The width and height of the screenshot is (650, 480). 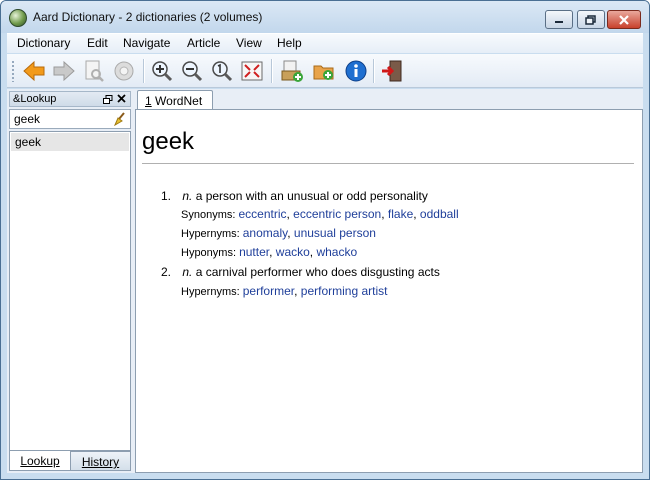 What do you see at coordinates (337, 214) in the screenshot?
I see `term-link: eccentric person` at bounding box center [337, 214].